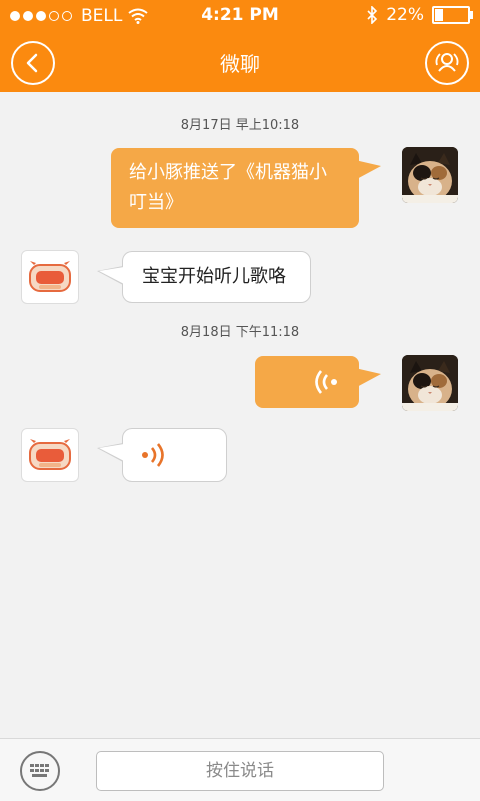 The height and width of the screenshot is (801, 480). I want to click on contact-profile-icon, so click(447, 62).